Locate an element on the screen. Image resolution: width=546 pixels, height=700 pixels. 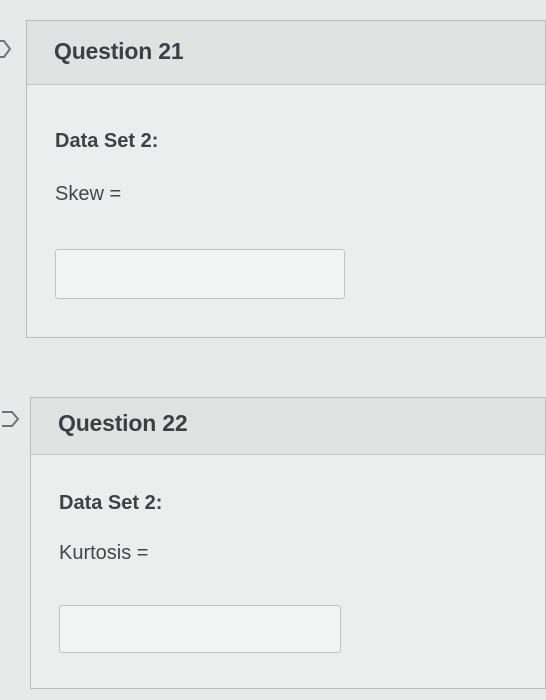
skew-prompt: Skew = is located at coordinates (88, 194).